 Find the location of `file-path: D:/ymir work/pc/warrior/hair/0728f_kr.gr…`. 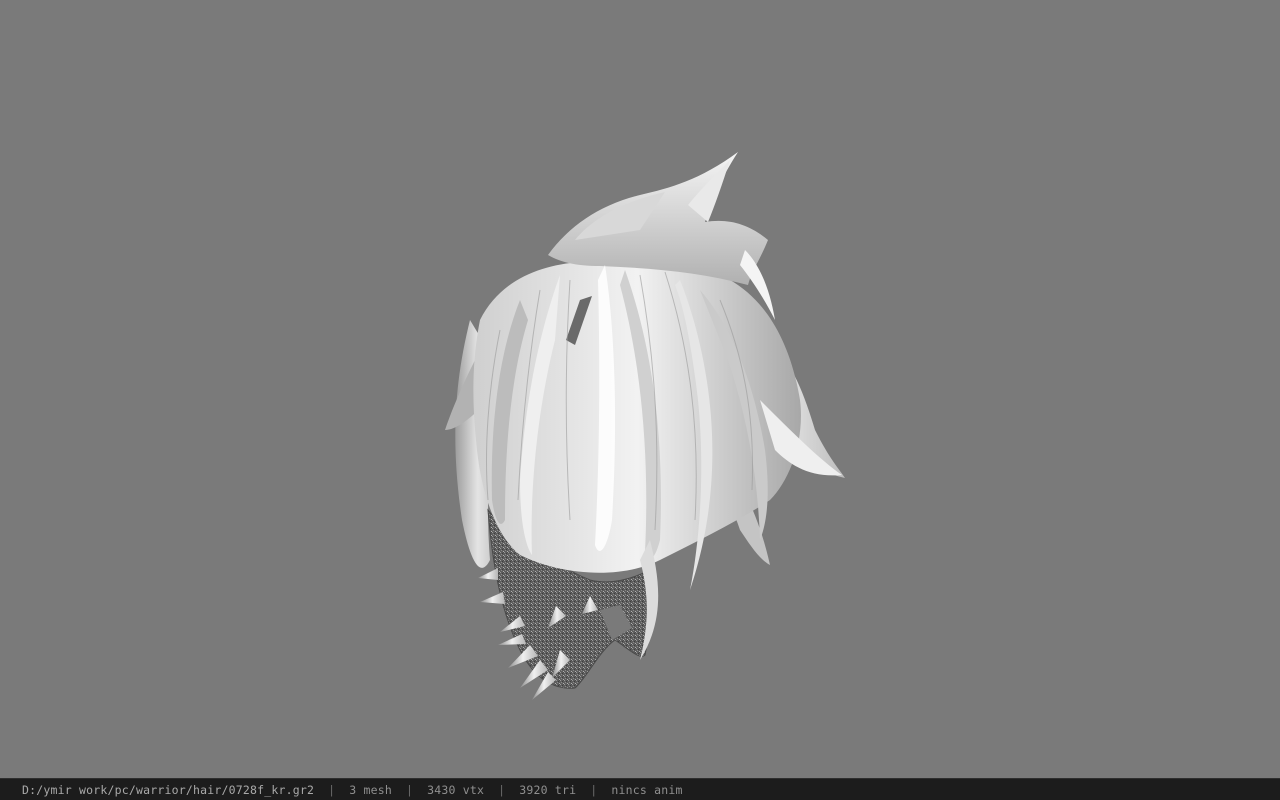

file-path: D:/ymir work/pc/warrior/hair/0728f_kr.gr… is located at coordinates (168, 789).